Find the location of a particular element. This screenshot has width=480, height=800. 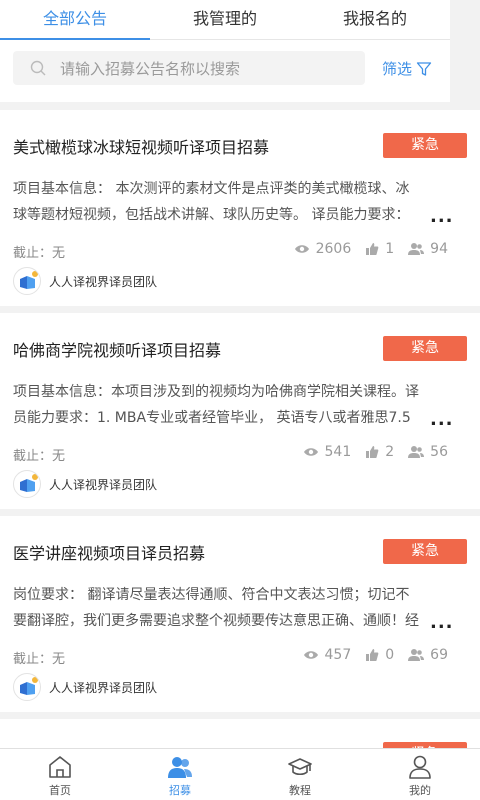

card-stats: 457 0 69 is located at coordinates (368, 655).